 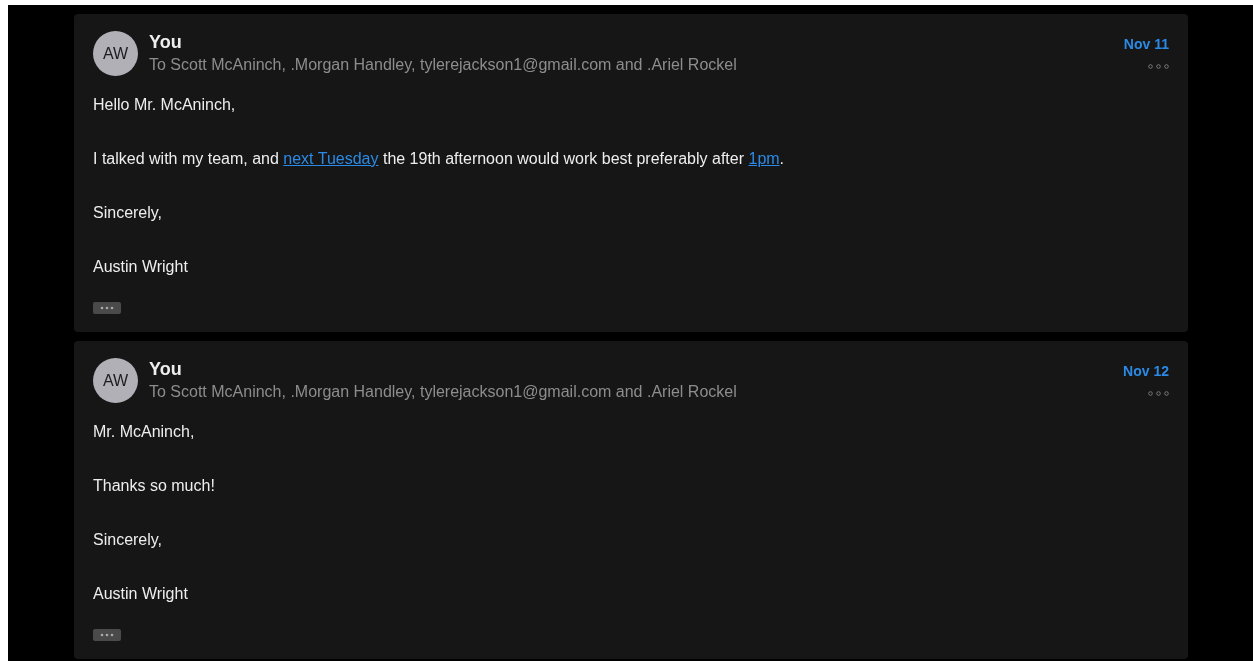 I want to click on message-paragraph: Thanks so much!, so click(x=154, y=486).